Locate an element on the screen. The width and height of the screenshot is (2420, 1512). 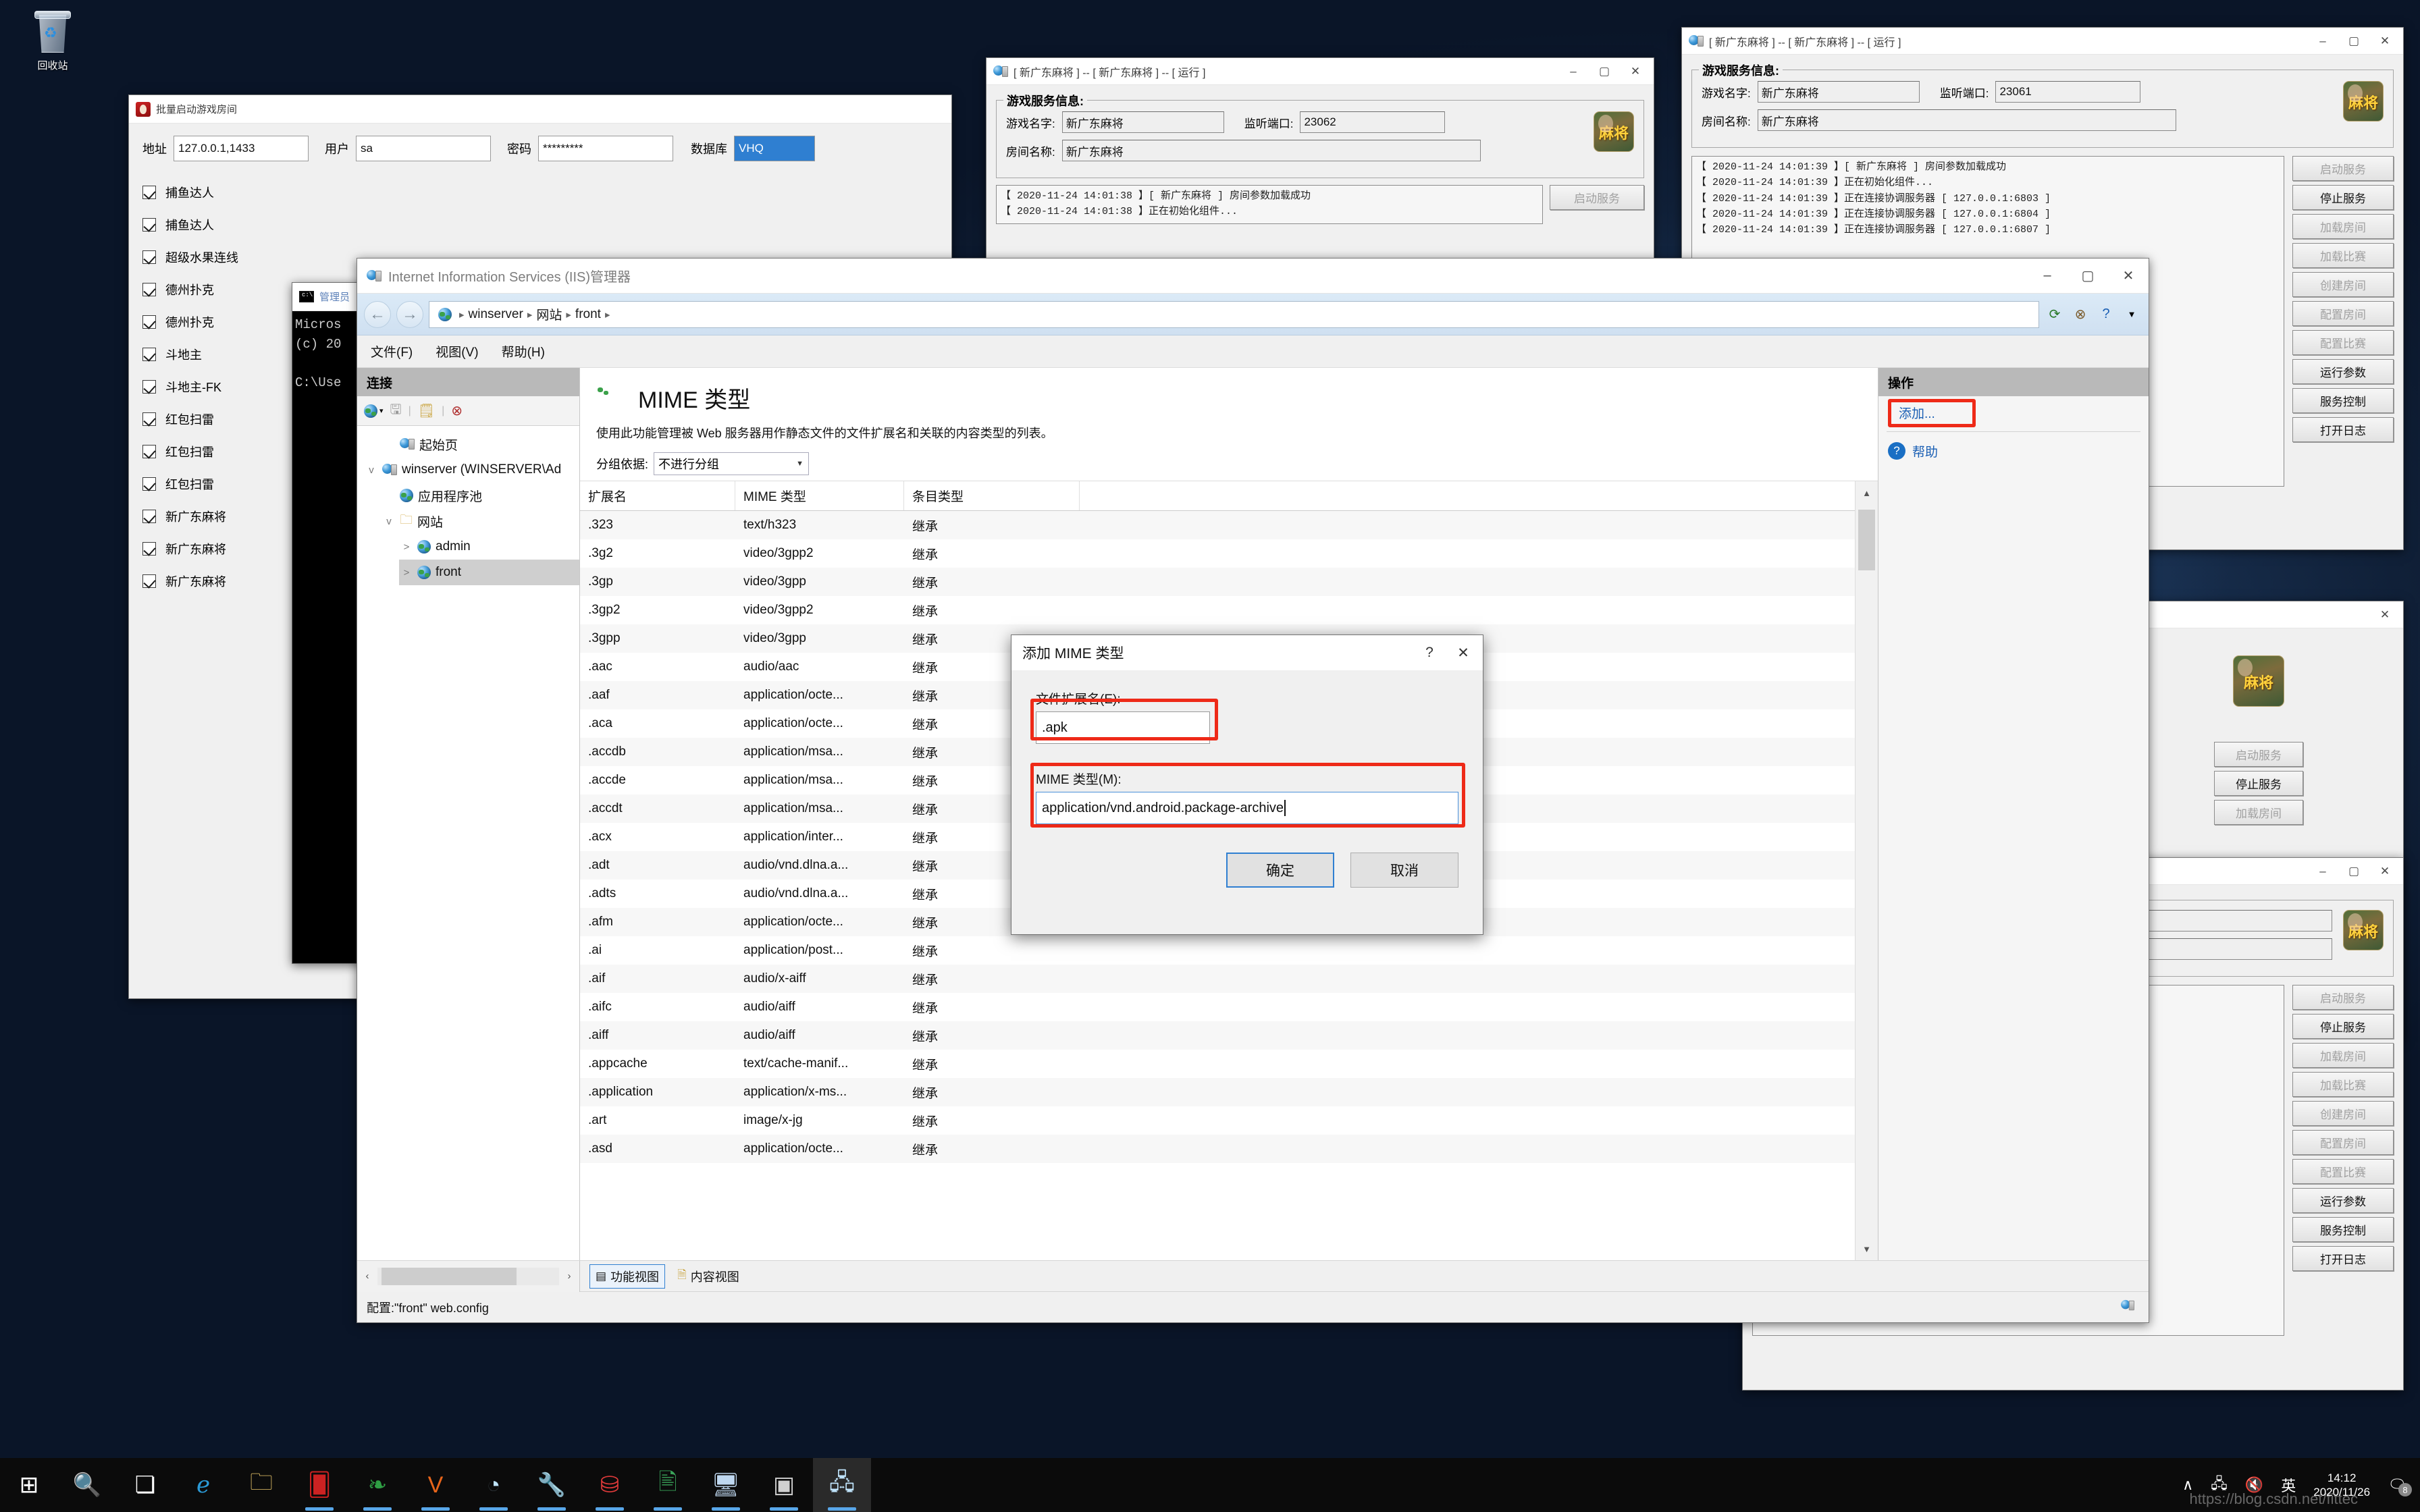
taskbar-item-sqlserver: ◔ is located at coordinates (494, 1485).